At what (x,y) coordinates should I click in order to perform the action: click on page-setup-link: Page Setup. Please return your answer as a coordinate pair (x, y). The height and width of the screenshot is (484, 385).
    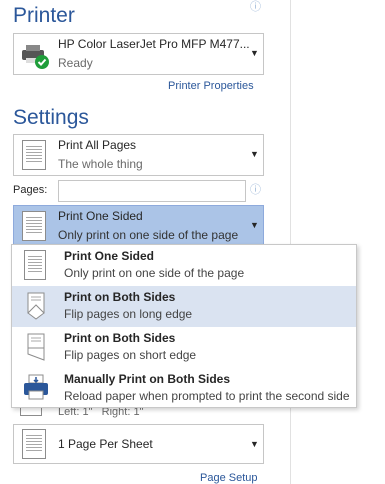
    Looking at the image, I should click on (229, 478).